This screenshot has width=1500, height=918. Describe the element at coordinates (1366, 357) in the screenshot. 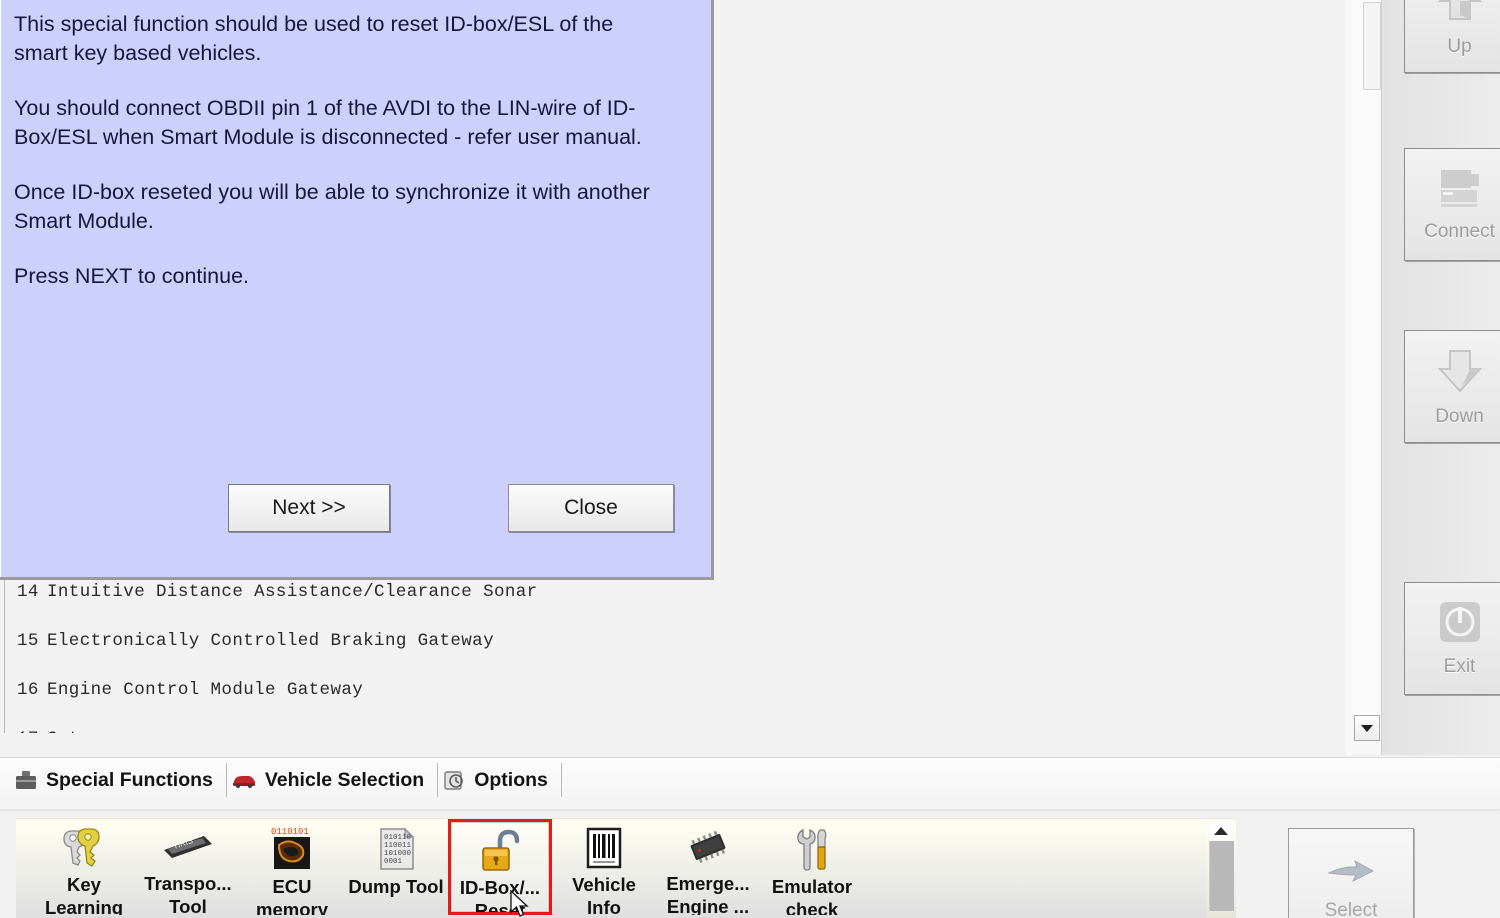

I see `scrollbar-track` at that location.